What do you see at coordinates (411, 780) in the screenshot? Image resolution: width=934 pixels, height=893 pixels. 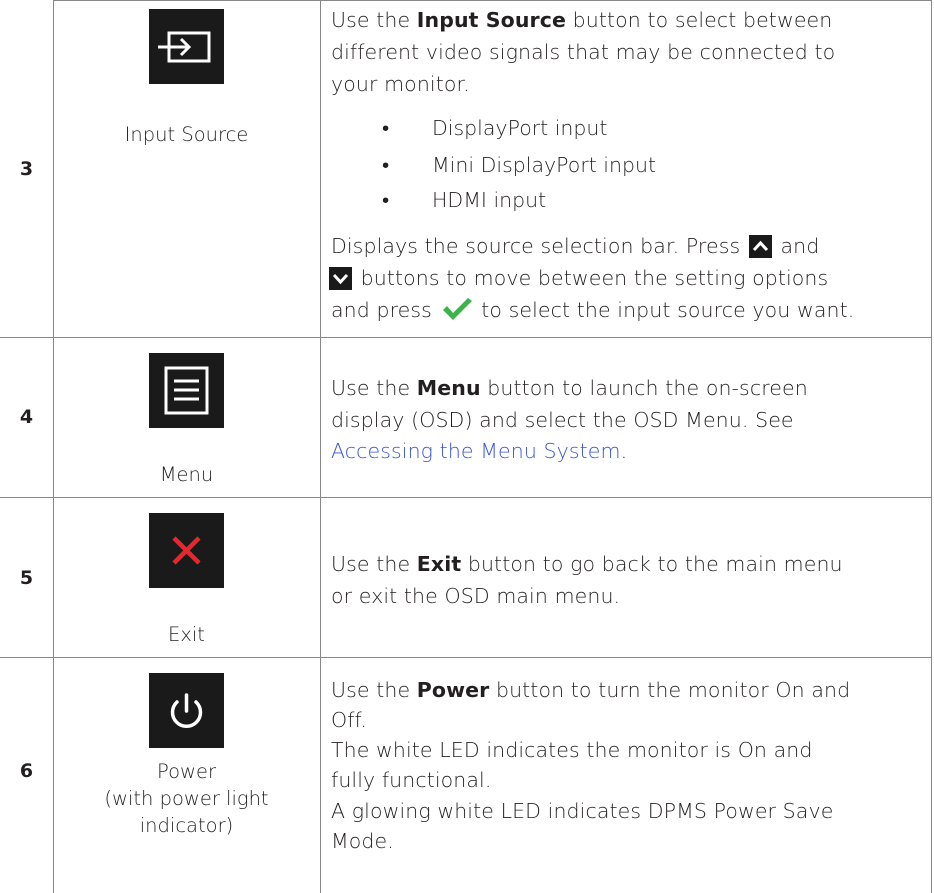 I see `description-line: fully functional.` at bounding box center [411, 780].